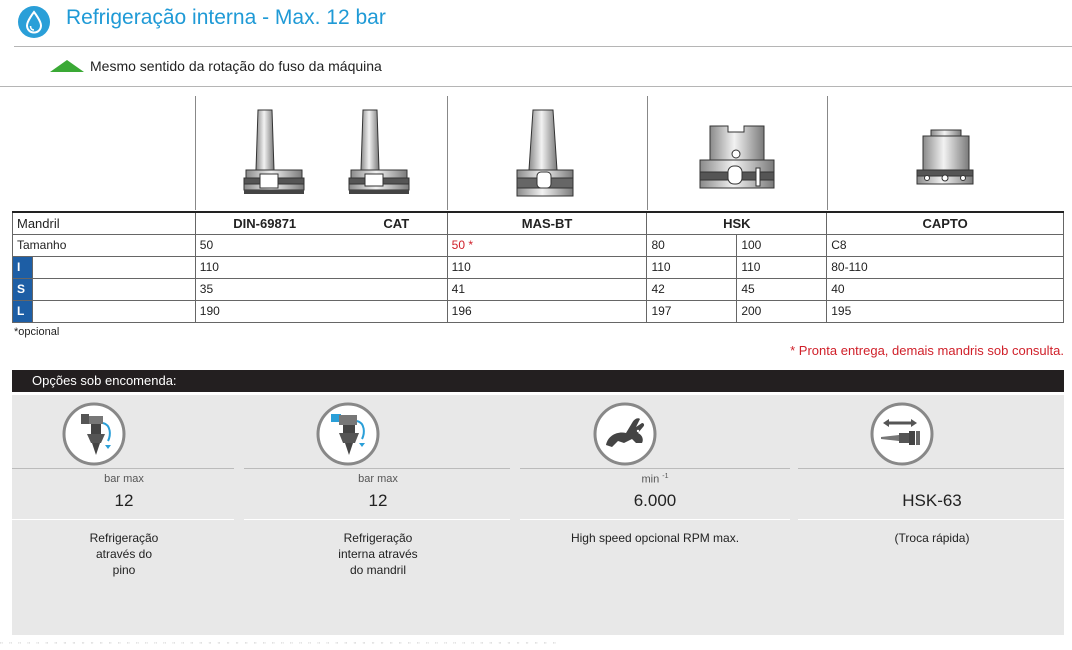 This screenshot has height=650, width=1072. Describe the element at coordinates (655, 479) in the screenshot. I see `option-unit: min -1` at that location.